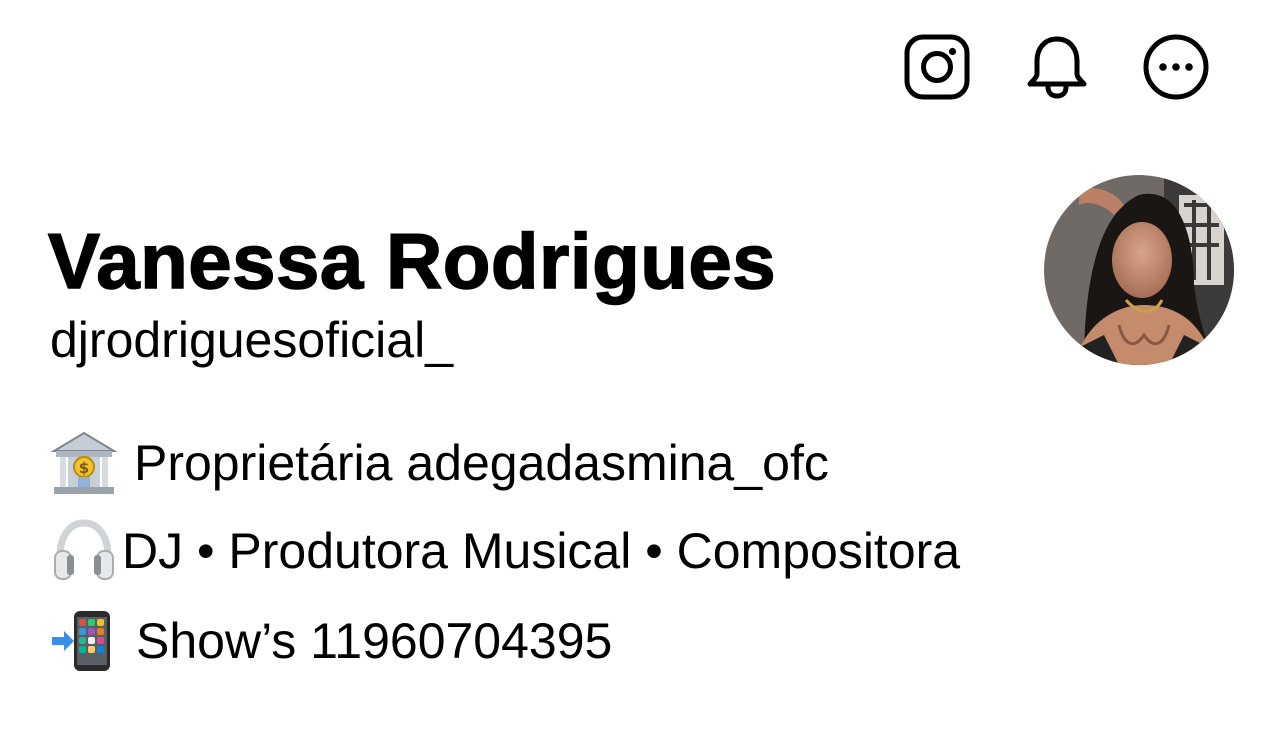  I want to click on bell-icon, so click(1057, 67).